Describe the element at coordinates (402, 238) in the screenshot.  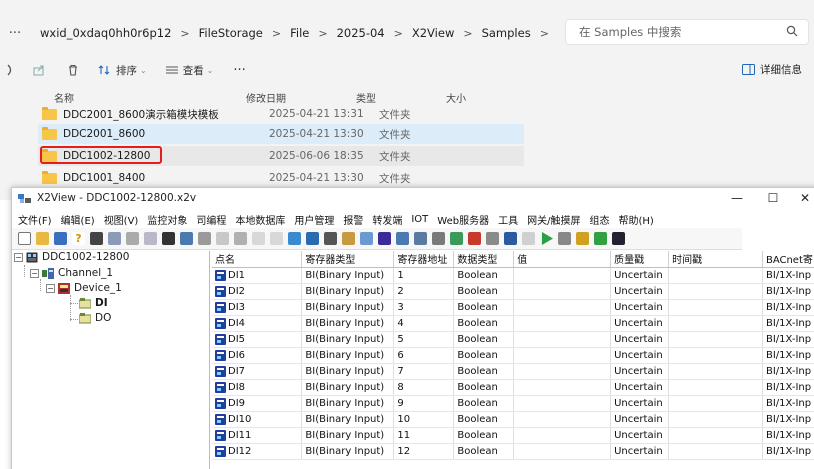
I see `chart-icon` at that location.